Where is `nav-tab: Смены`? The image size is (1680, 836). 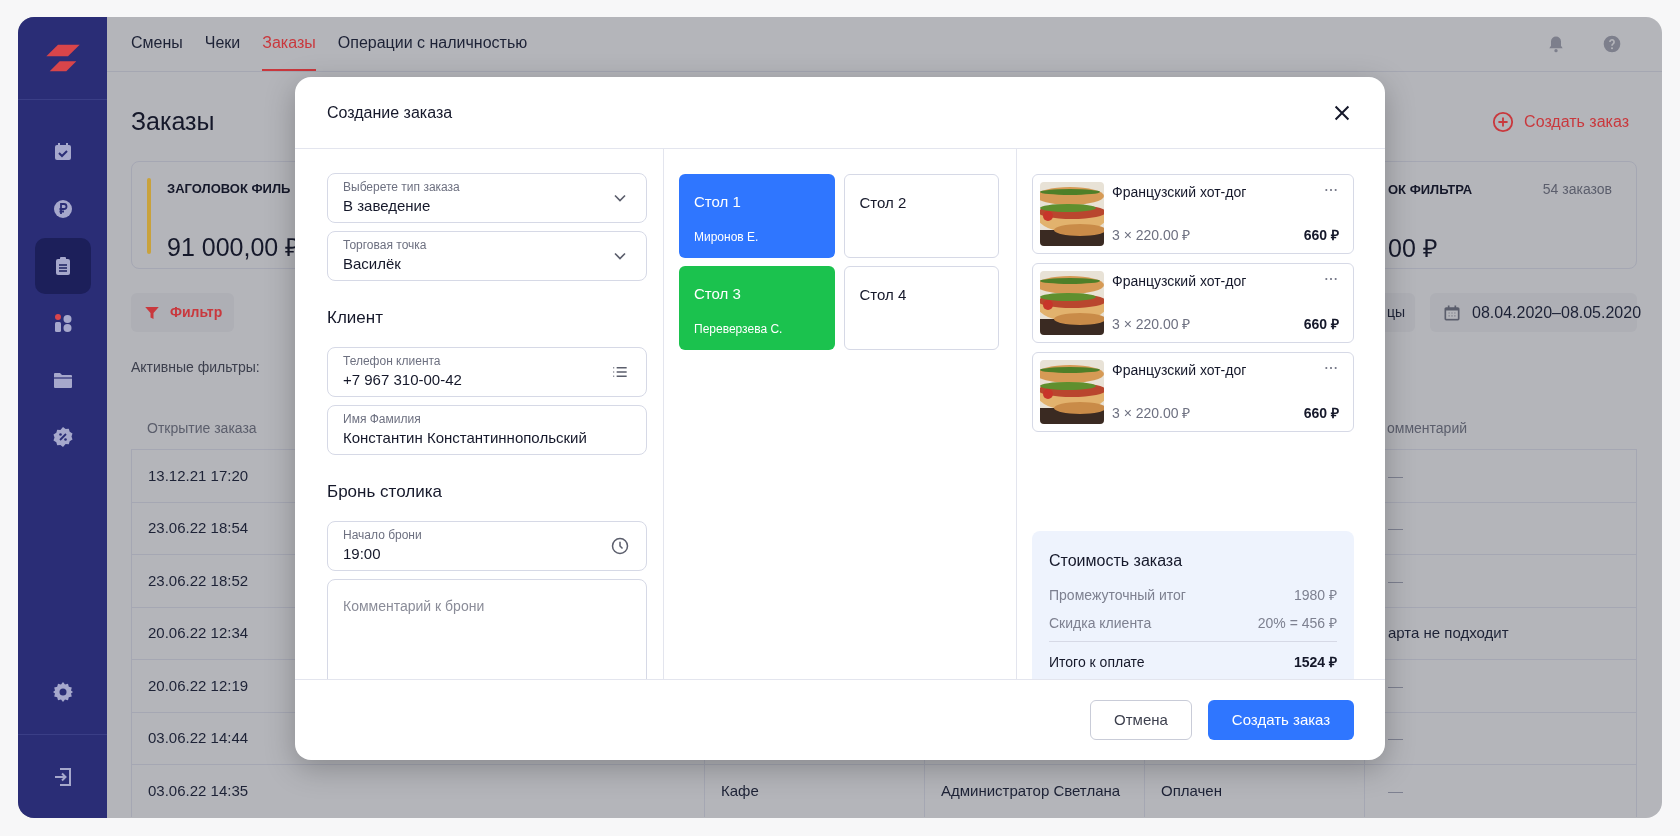
nav-tab: Смены is located at coordinates (157, 44).